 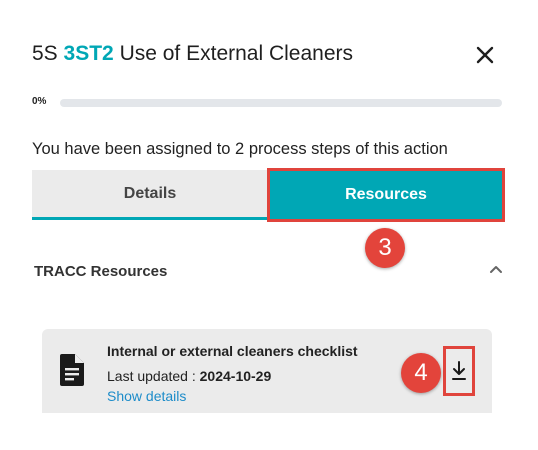 I want to click on callout-4-badge: 4, so click(x=421, y=373).